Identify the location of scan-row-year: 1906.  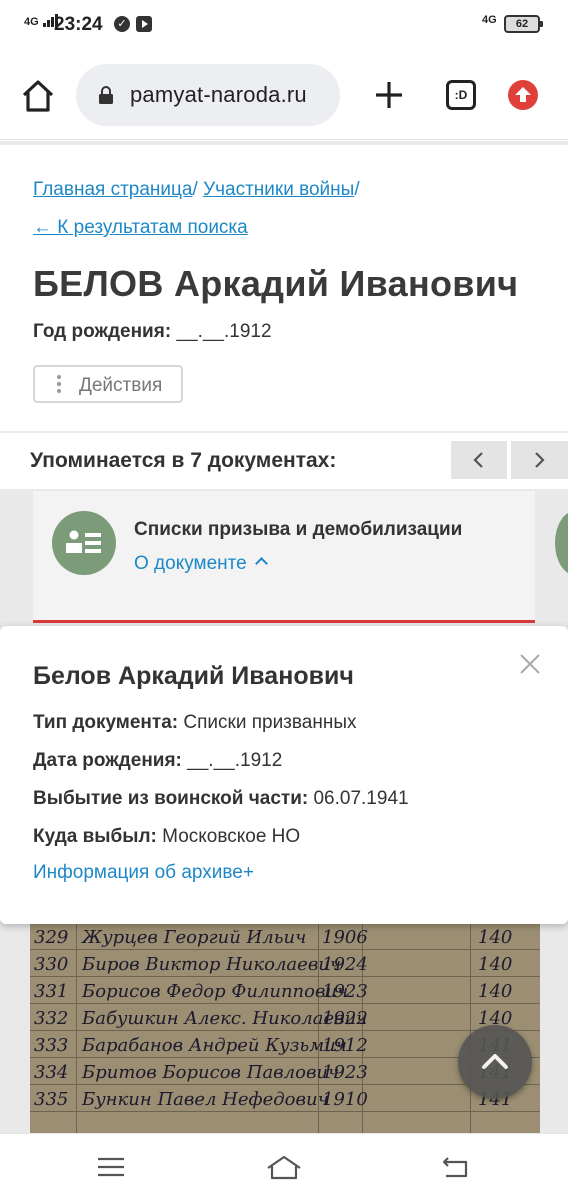
(345, 937).